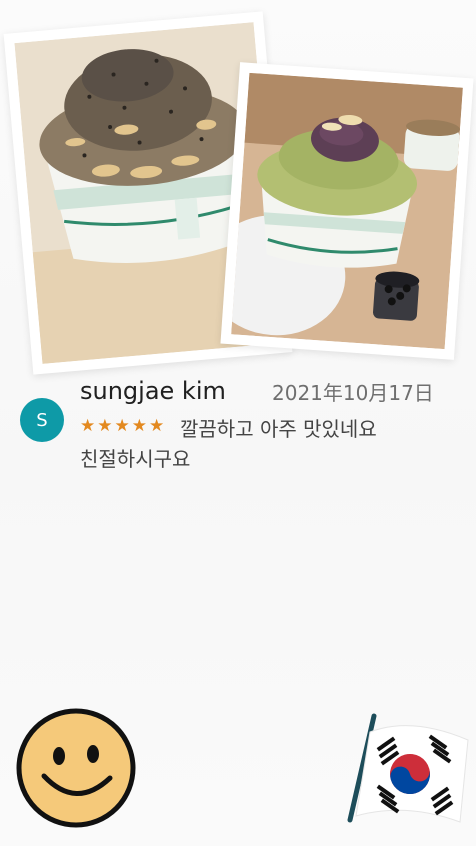 The width and height of the screenshot is (476, 846). What do you see at coordinates (278, 429) in the screenshot?
I see `review-text-line1: 깔끔하고 아주 맛있네요` at bounding box center [278, 429].